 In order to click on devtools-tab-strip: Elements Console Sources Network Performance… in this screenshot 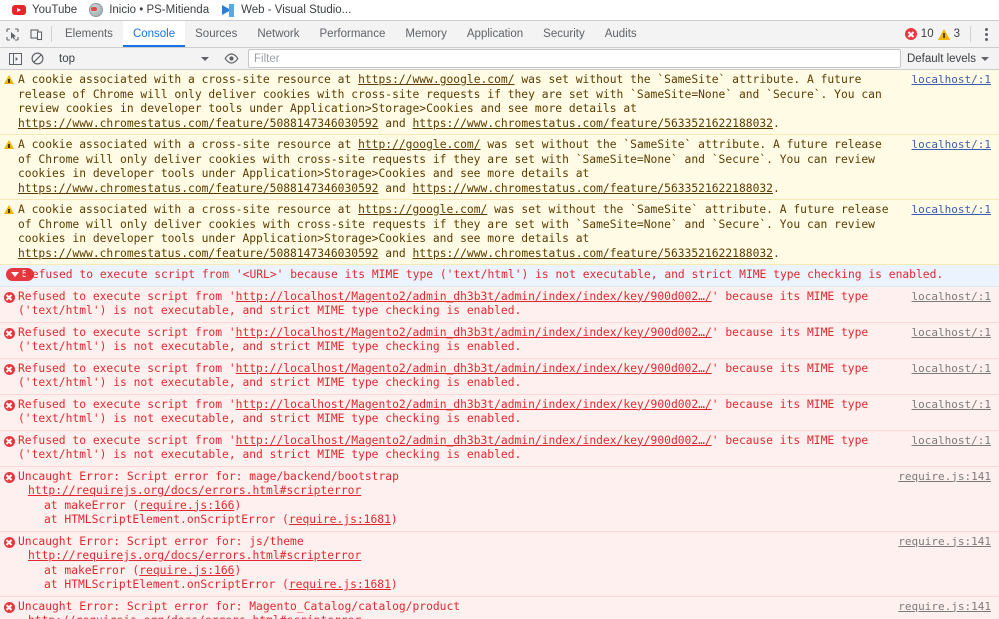, I will do `click(499, 34)`.